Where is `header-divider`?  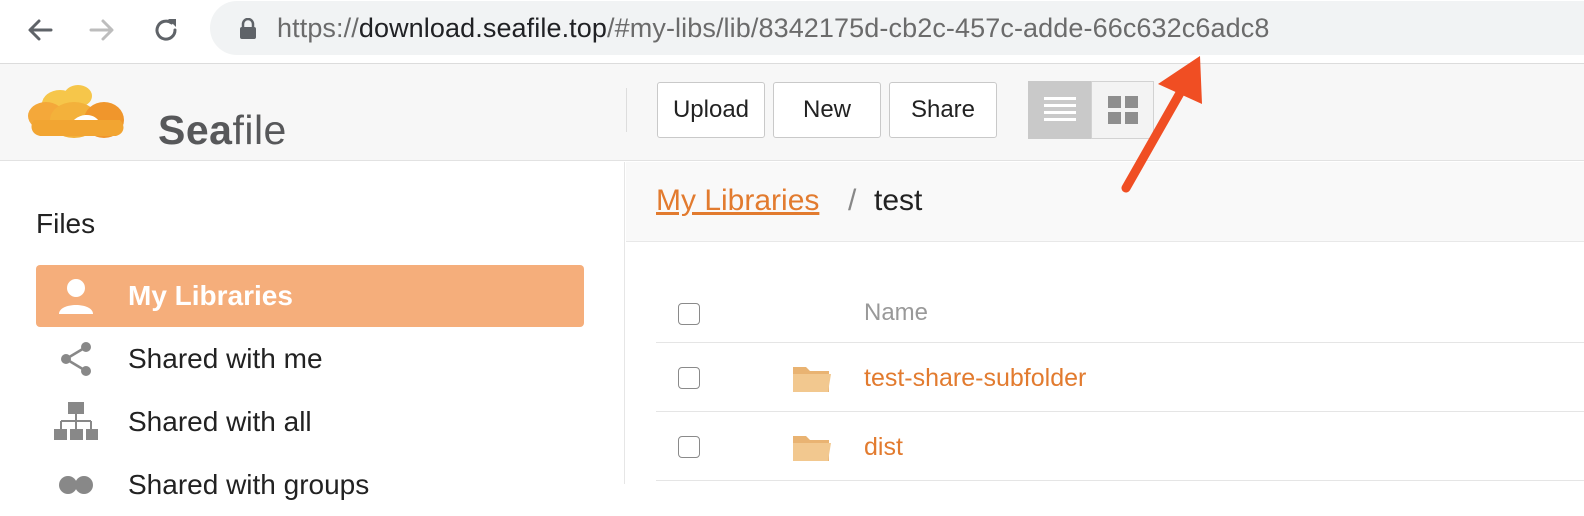
header-divider is located at coordinates (626, 110).